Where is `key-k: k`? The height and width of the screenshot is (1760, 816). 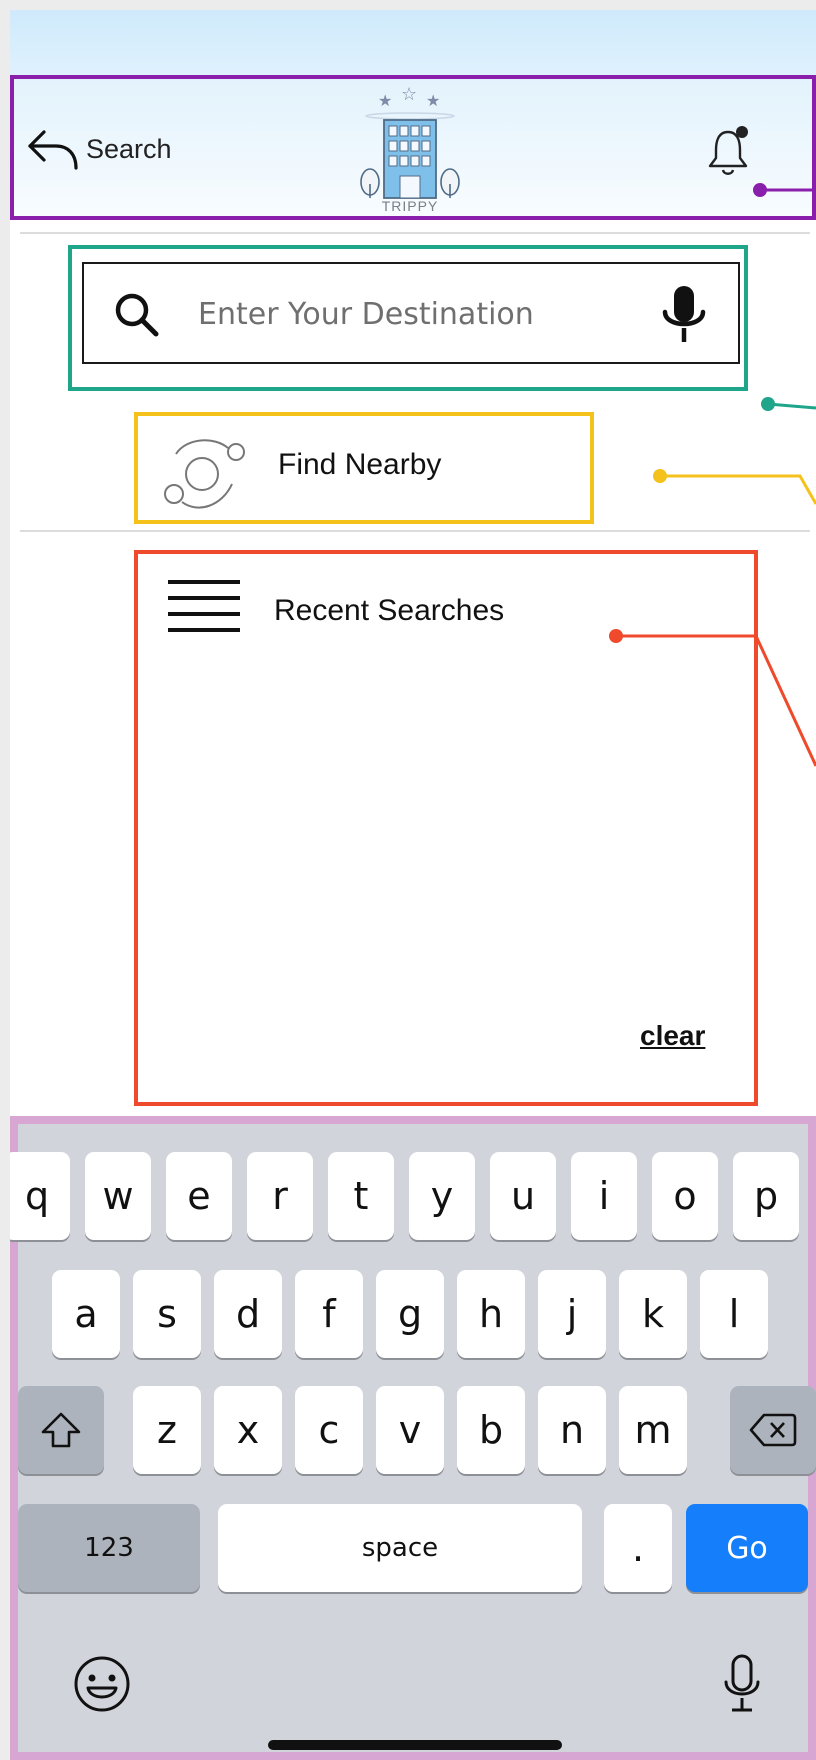 key-k: k is located at coordinates (653, 1314).